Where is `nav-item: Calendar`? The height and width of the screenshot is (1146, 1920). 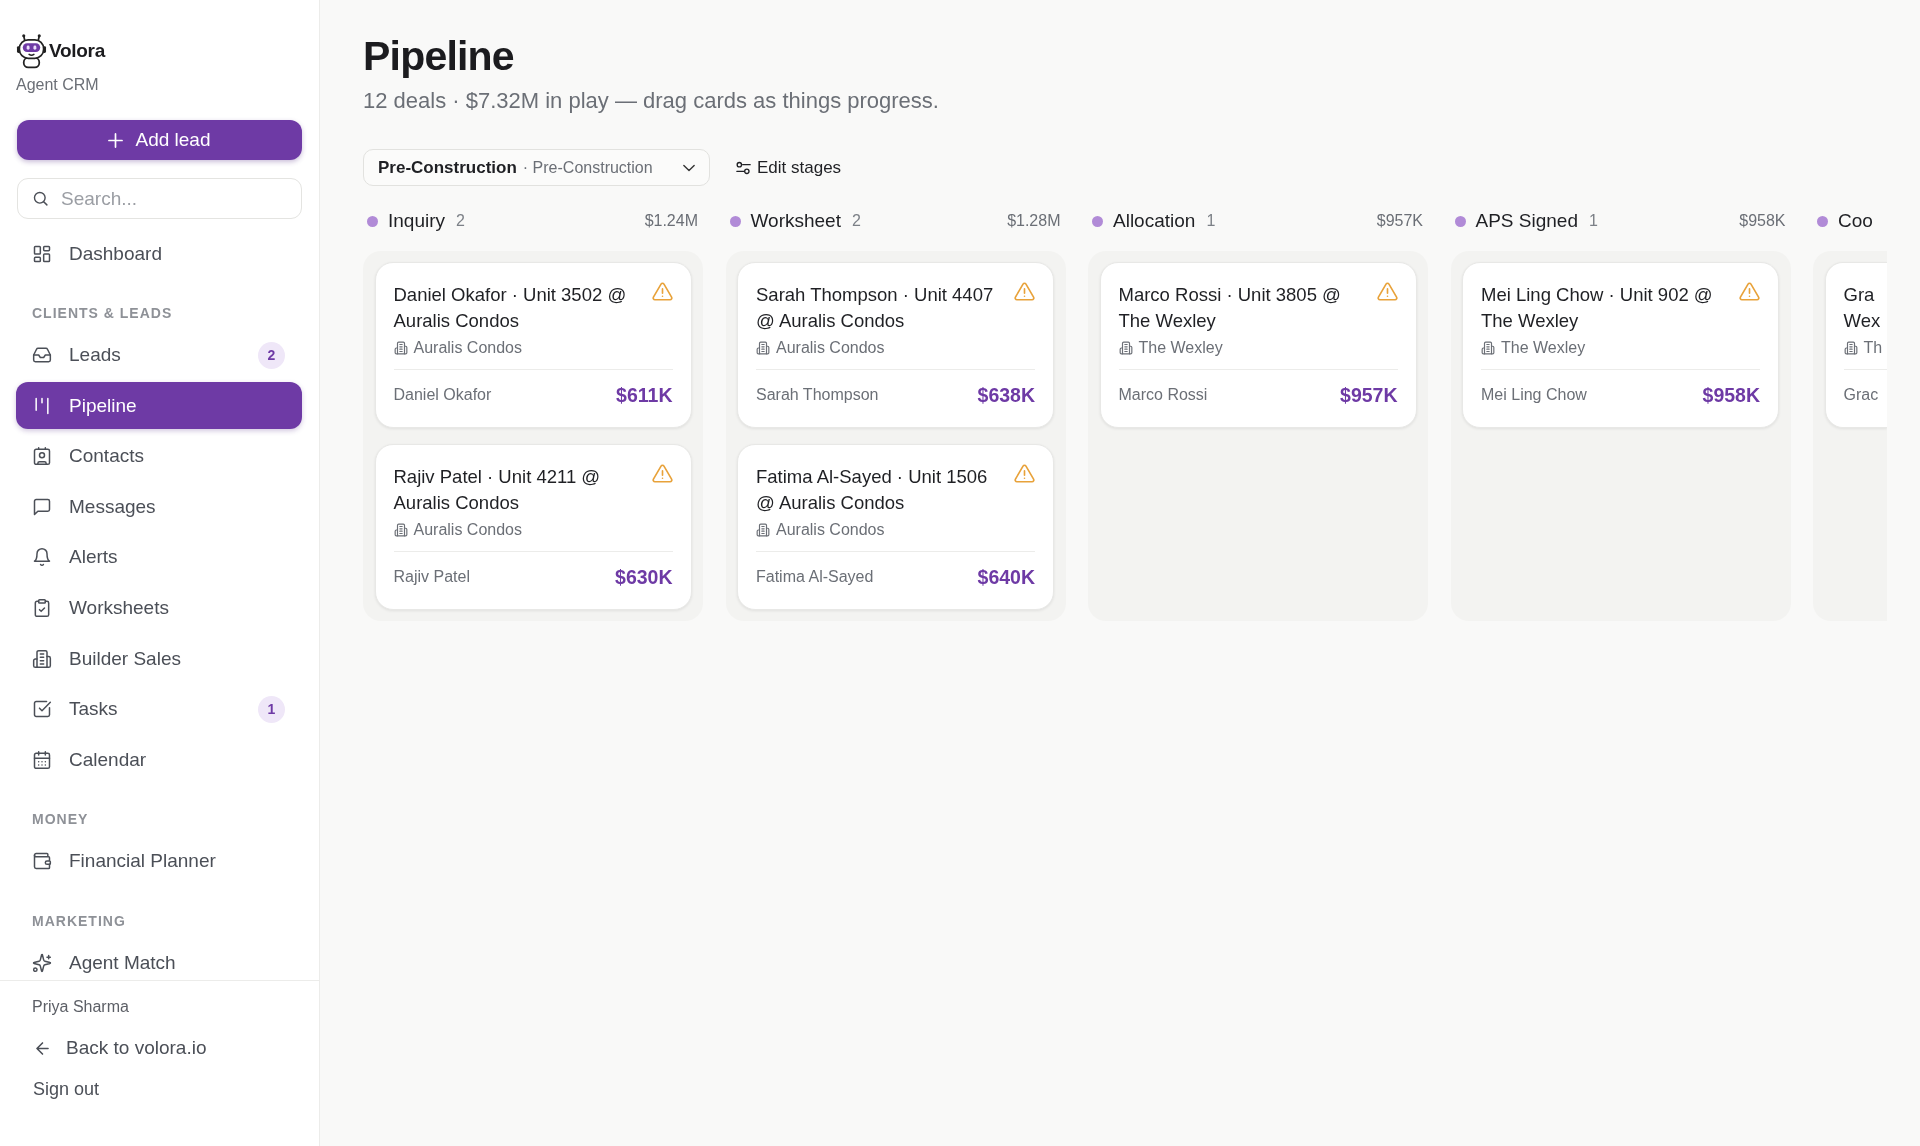
nav-item: Calendar is located at coordinates (159, 760).